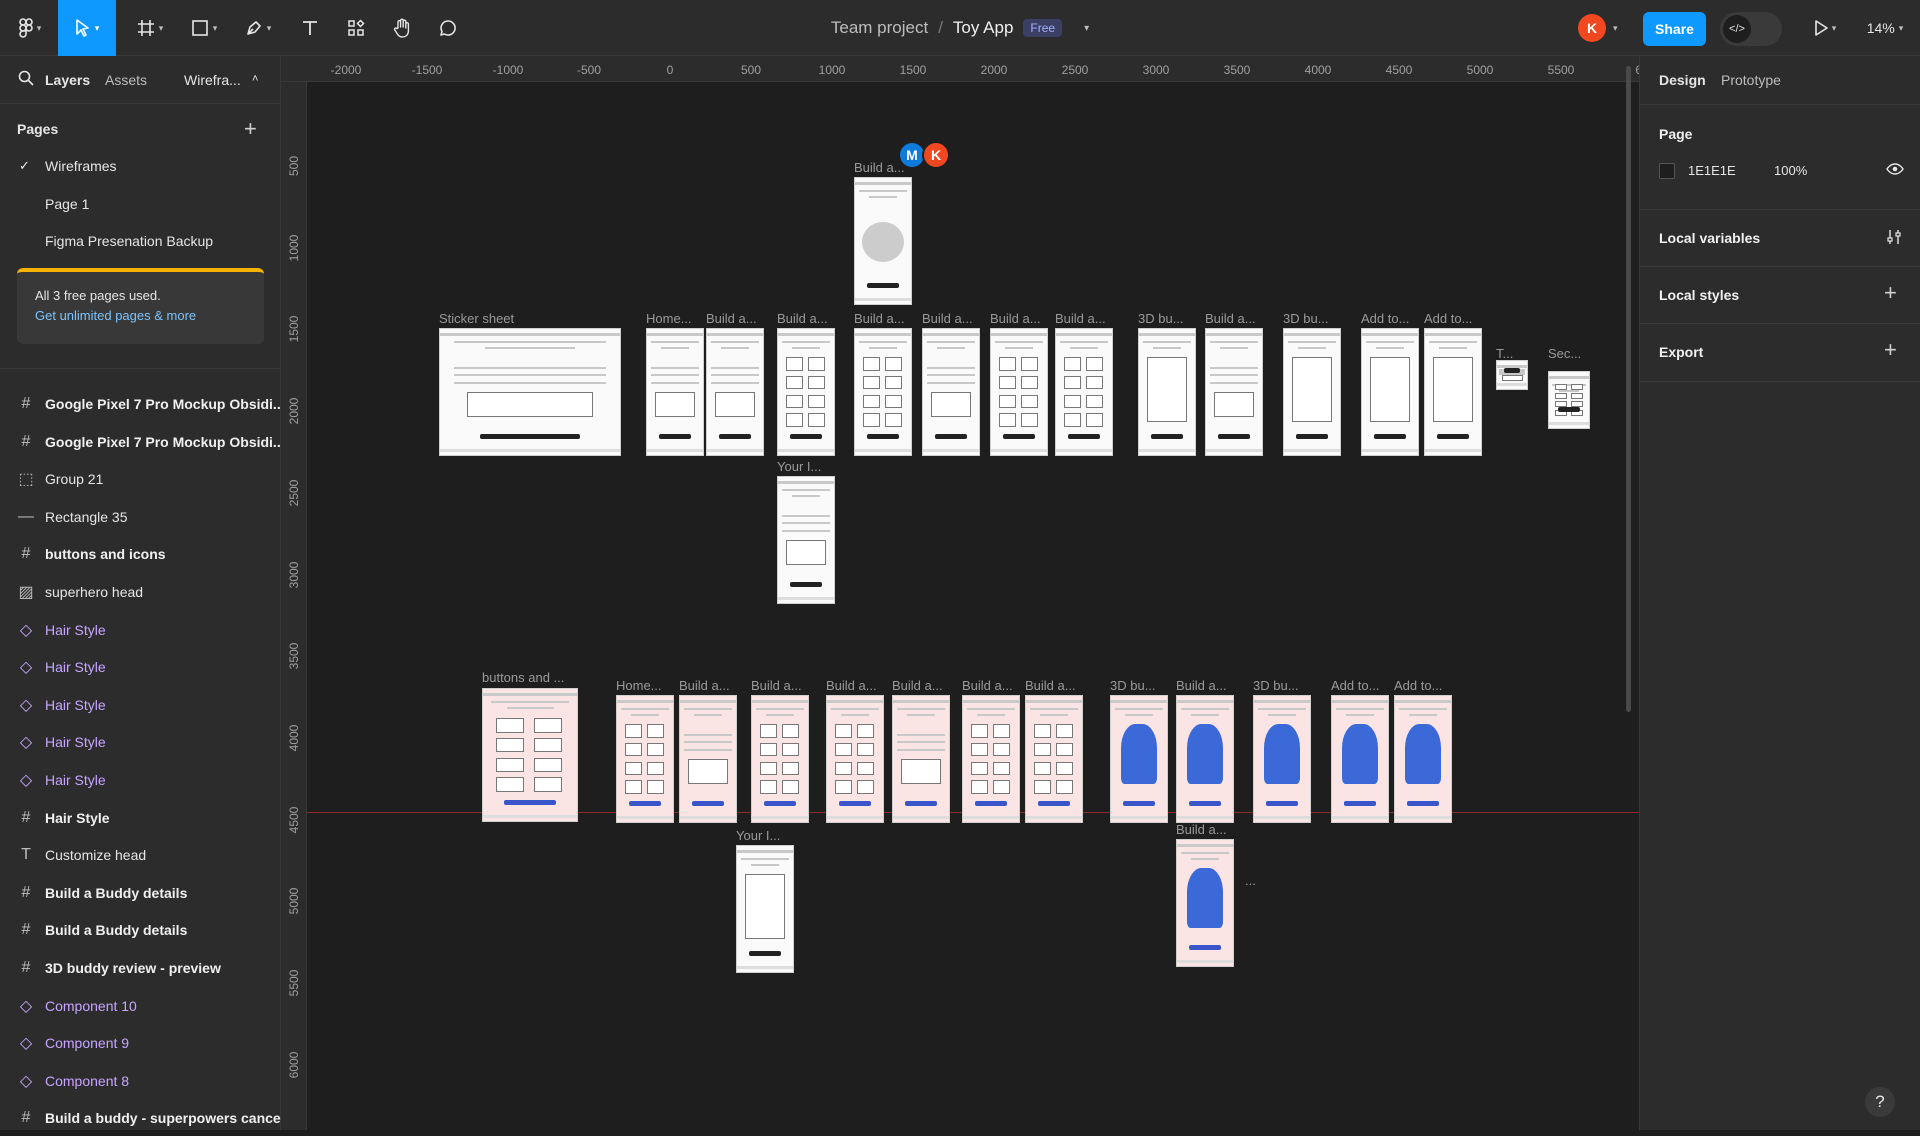 This screenshot has width=1920, height=1136. What do you see at coordinates (1895, 171) in the screenshot?
I see `eye-icon` at bounding box center [1895, 171].